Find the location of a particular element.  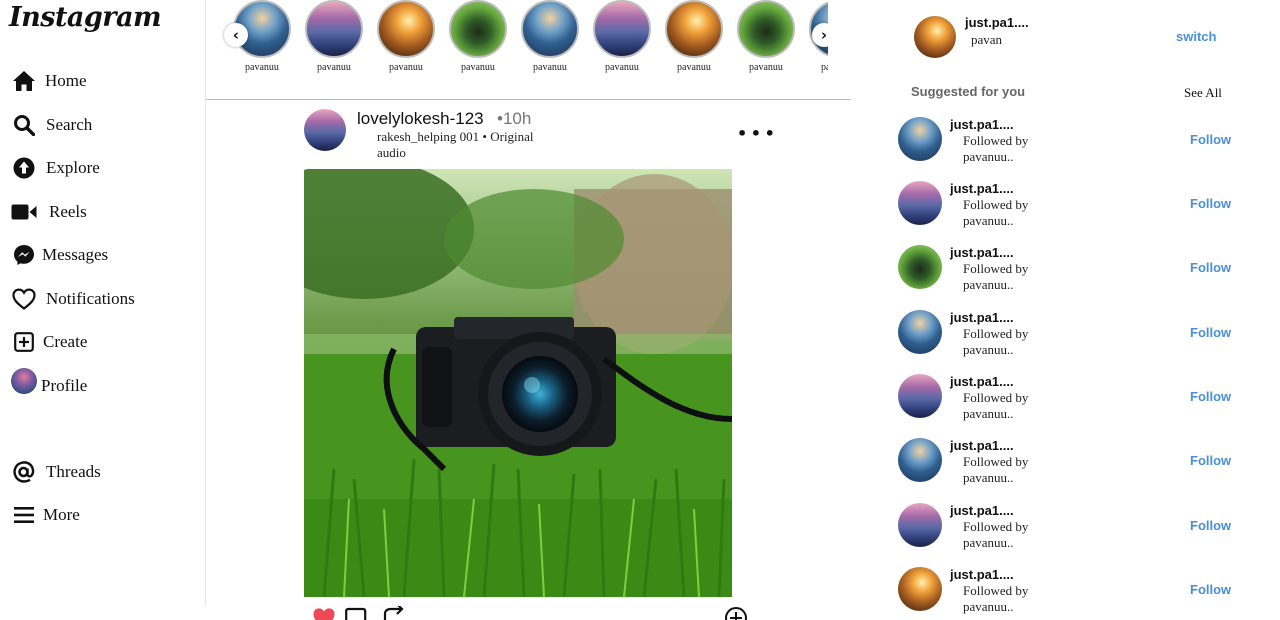

post-audio-line1: rakesh_helping 001 • Original is located at coordinates (455, 137).